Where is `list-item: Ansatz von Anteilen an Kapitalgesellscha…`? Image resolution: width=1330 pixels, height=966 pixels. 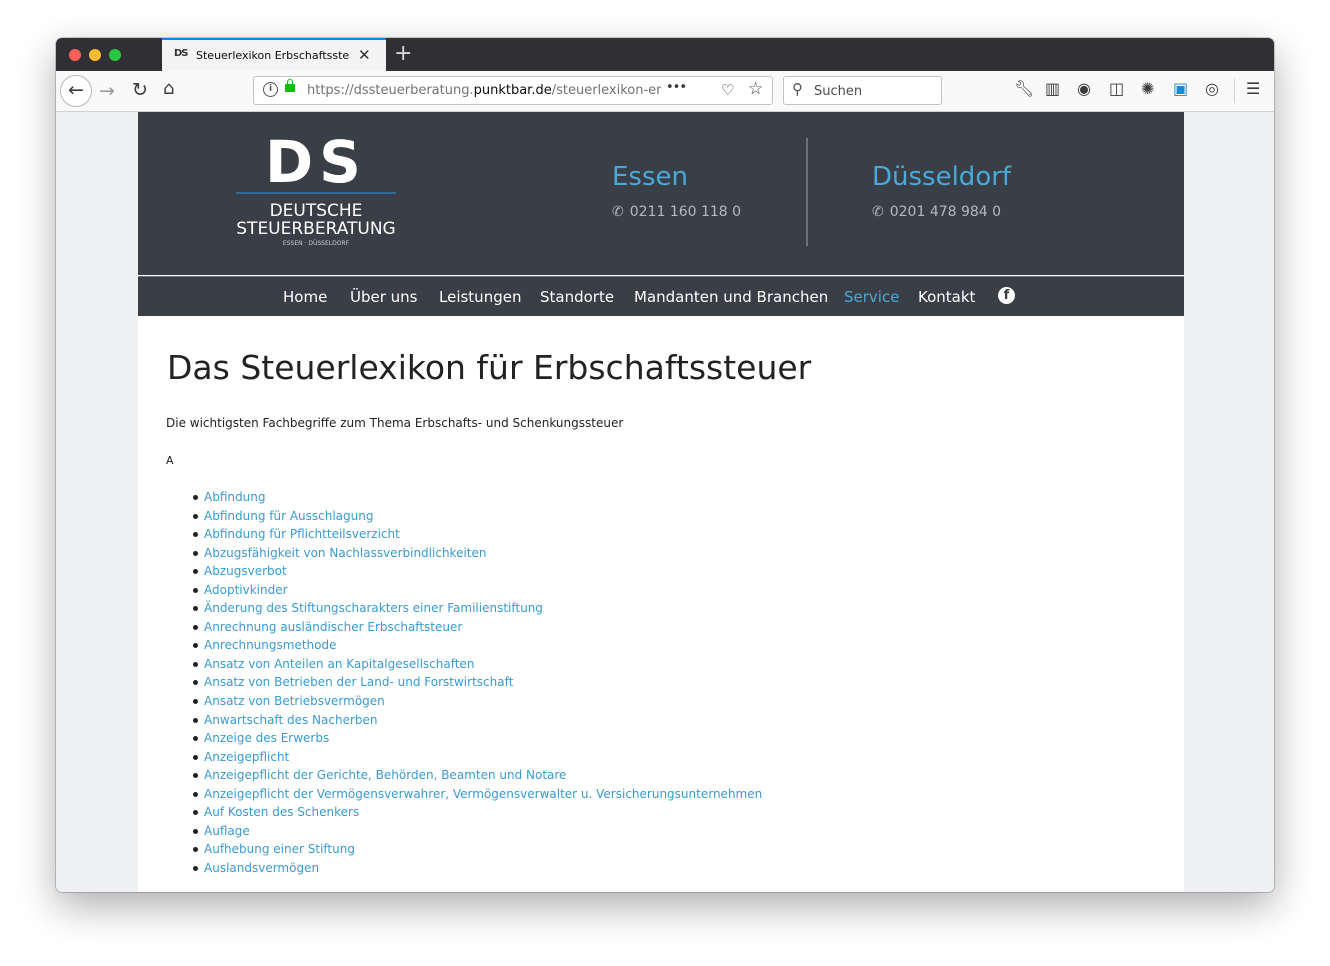
list-item: Ansatz von Anteilen an Kapitalgesellscha… is located at coordinates (477, 664).